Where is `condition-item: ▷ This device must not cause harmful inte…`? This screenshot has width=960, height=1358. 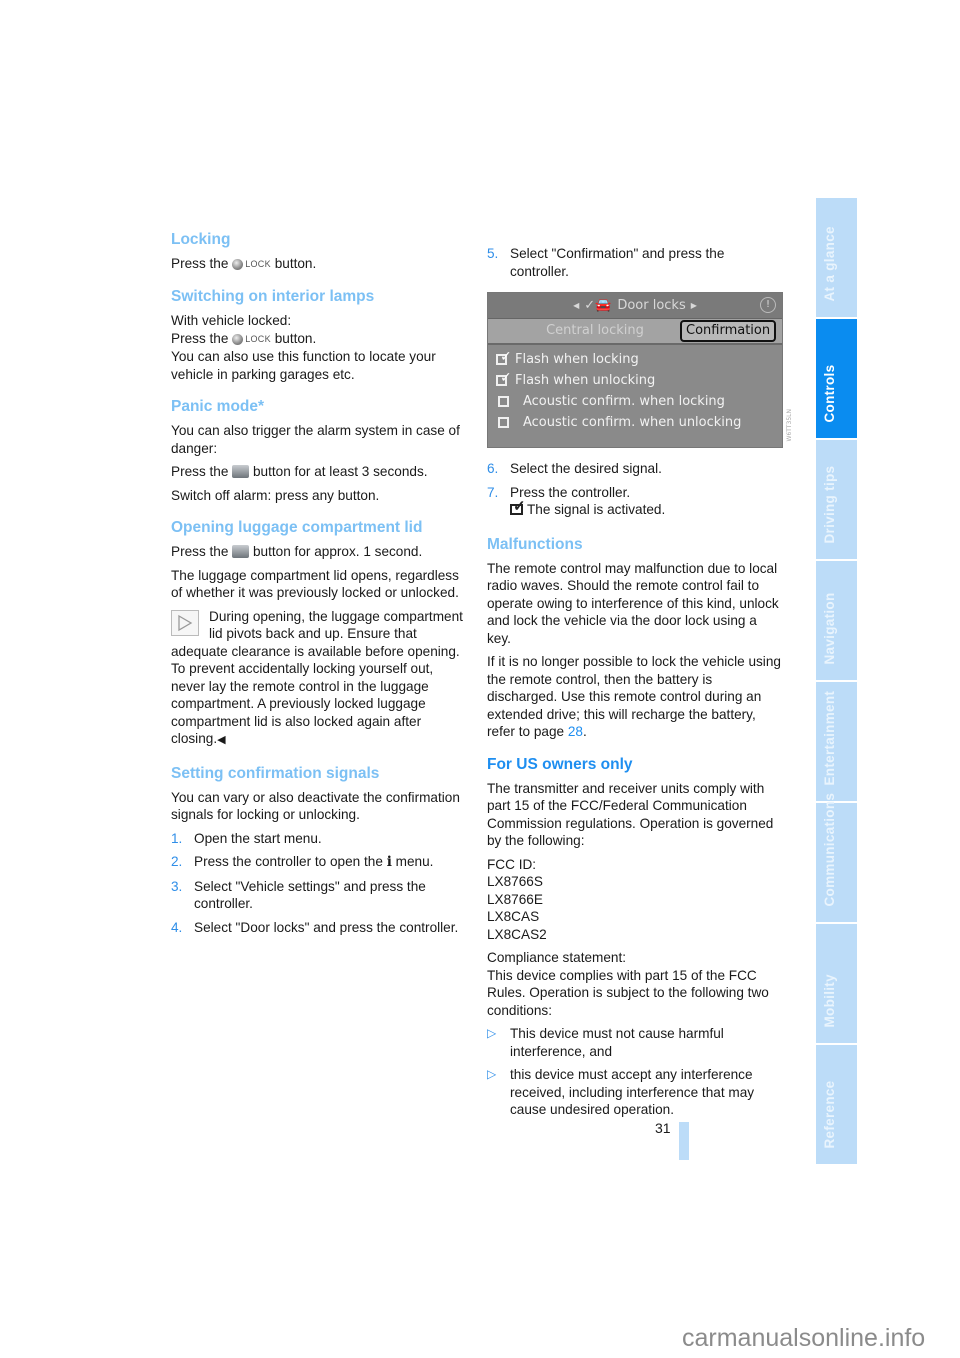 condition-item: ▷ This device must not cause harmful inte… is located at coordinates (605, 1042).